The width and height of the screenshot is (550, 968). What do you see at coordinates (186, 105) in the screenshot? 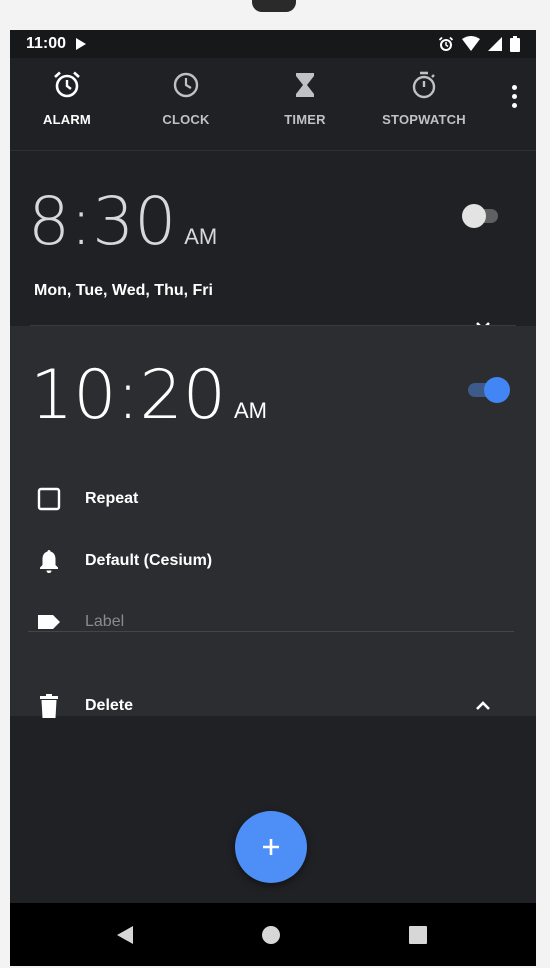
I see `tab-clock: CLOCK` at bounding box center [186, 105].